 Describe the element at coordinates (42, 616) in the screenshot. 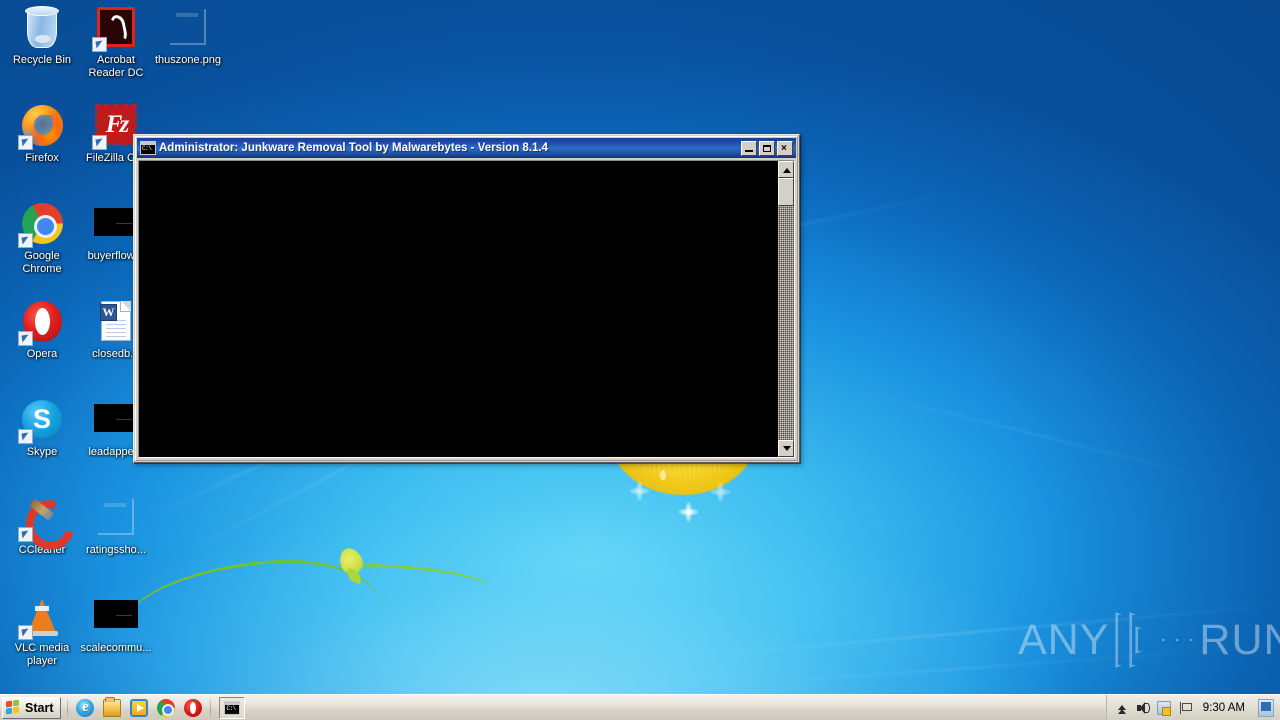

I see `vlc-icon` at that location.